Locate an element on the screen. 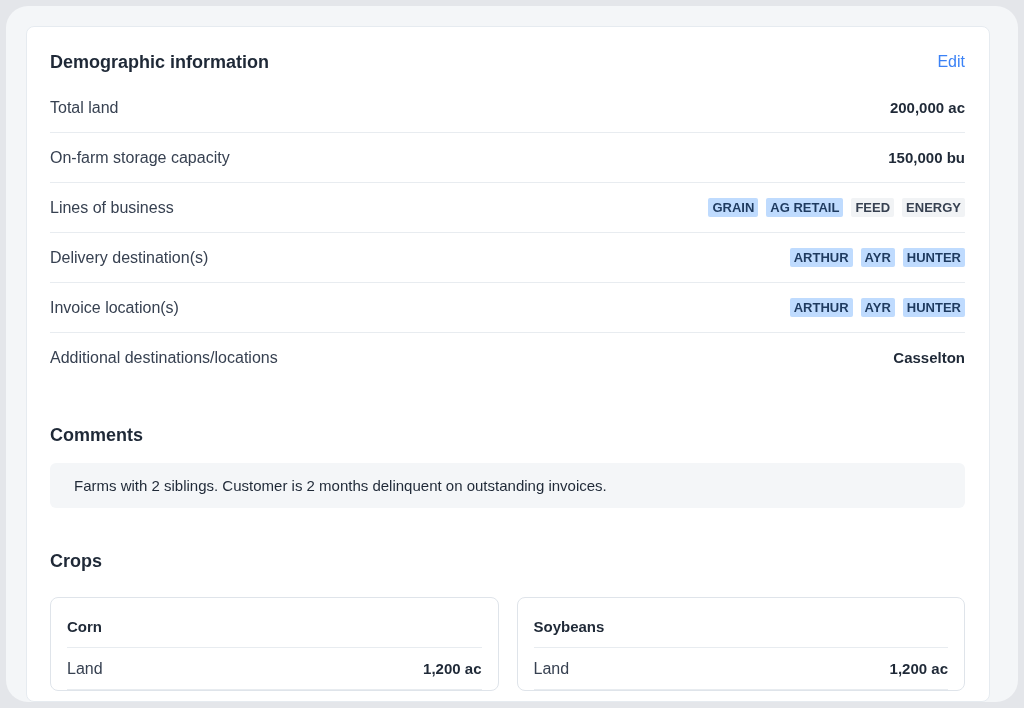 The width and height of the screenshot is (1024, 708). crop-name: Corn is located at coordinates (274, 627).